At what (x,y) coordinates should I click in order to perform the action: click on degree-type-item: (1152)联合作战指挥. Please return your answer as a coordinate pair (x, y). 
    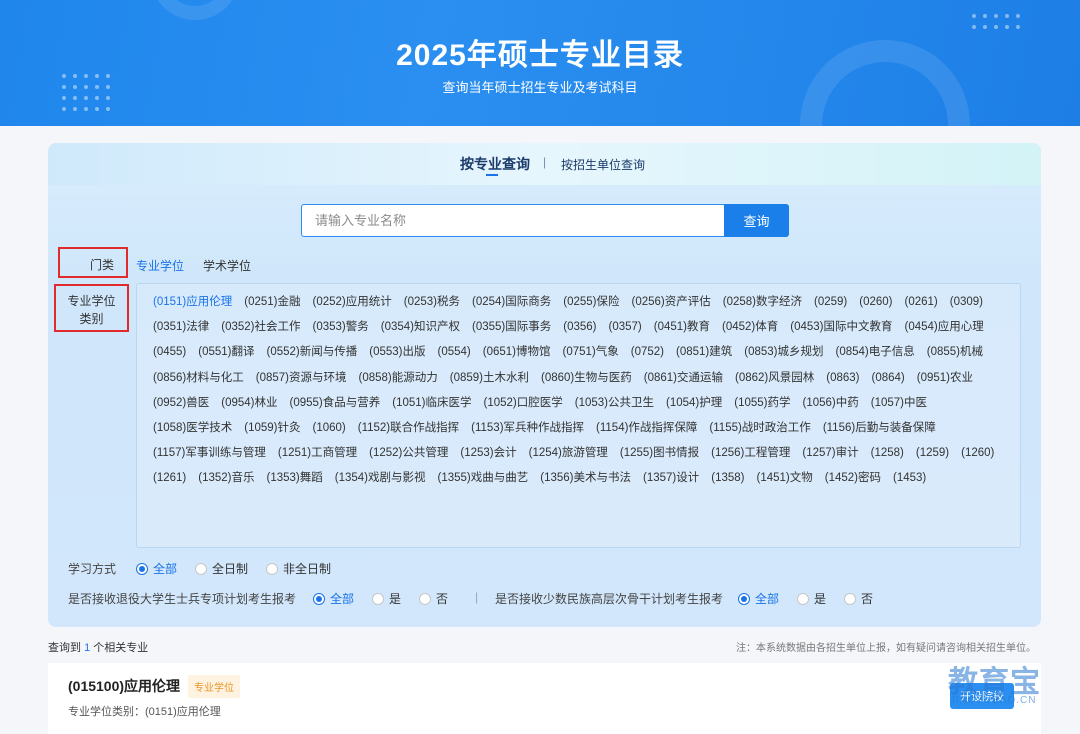
    Looking at the image, I should click on (408, 428).